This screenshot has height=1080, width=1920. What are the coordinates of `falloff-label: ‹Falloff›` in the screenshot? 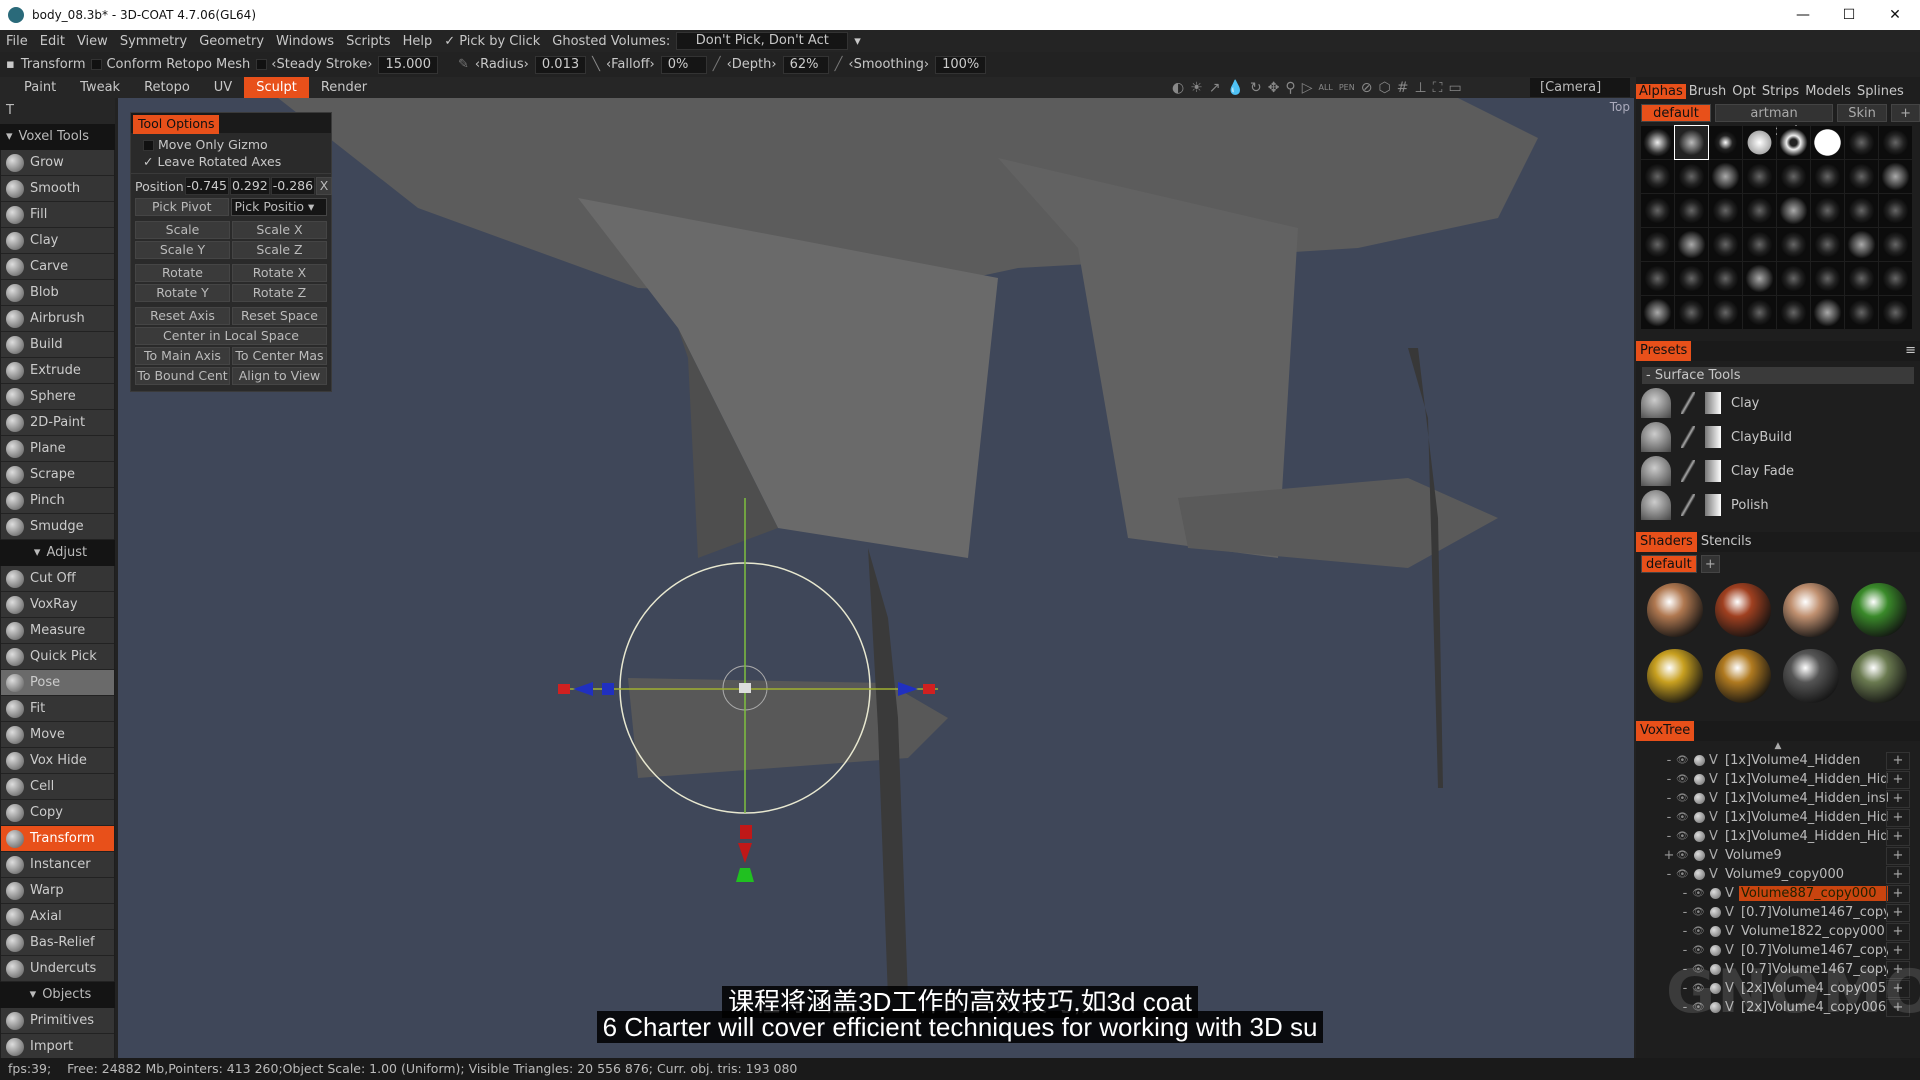 It's located at (630, 64).